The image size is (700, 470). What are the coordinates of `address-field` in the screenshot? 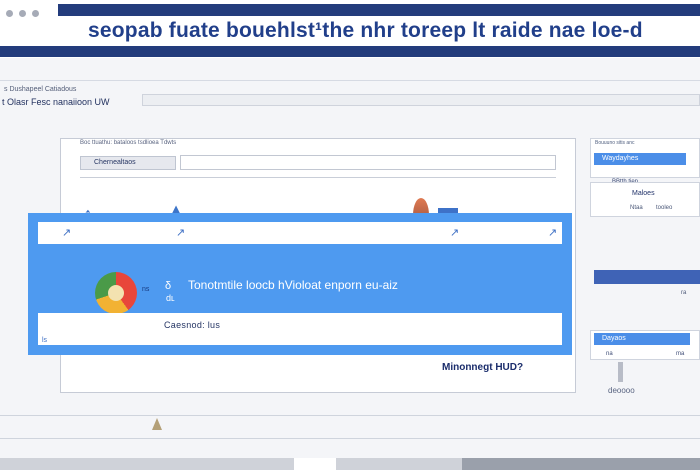 It's located at (421, 100).